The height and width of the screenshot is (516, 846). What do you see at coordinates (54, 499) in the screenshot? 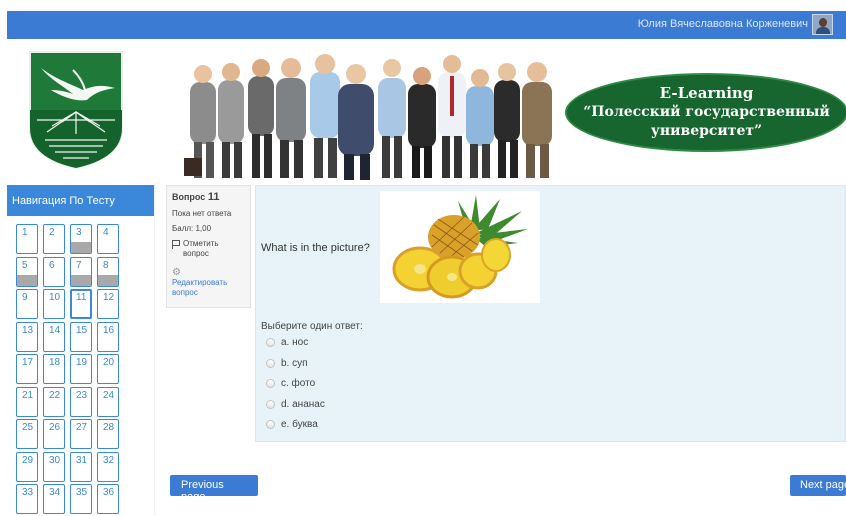
I see `question-nav-button: 34` at bounding box center [54, 499].